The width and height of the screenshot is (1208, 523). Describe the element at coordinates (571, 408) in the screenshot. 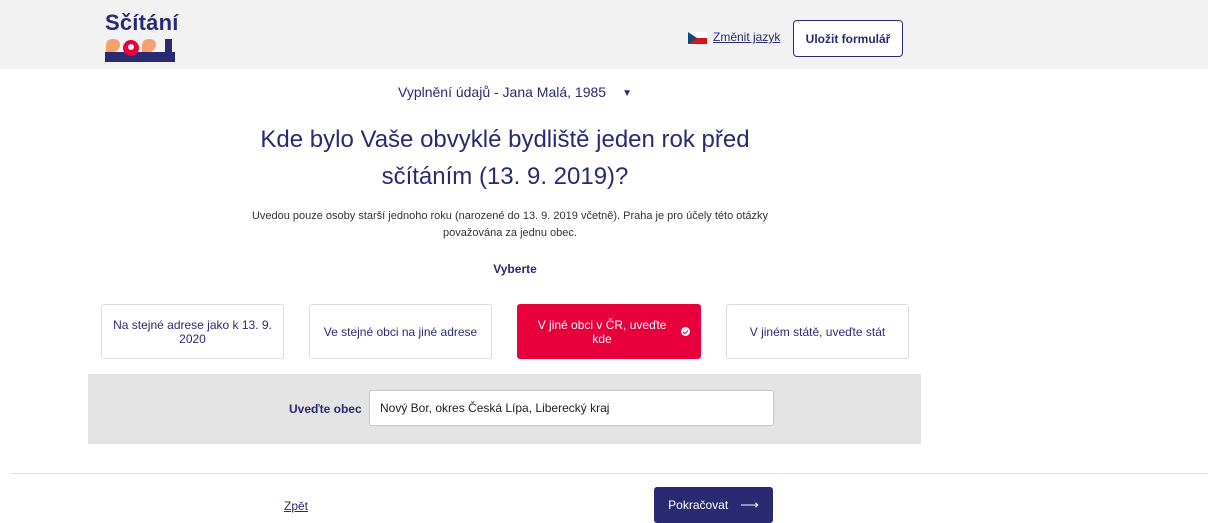

I see `municipality-input` at that location.